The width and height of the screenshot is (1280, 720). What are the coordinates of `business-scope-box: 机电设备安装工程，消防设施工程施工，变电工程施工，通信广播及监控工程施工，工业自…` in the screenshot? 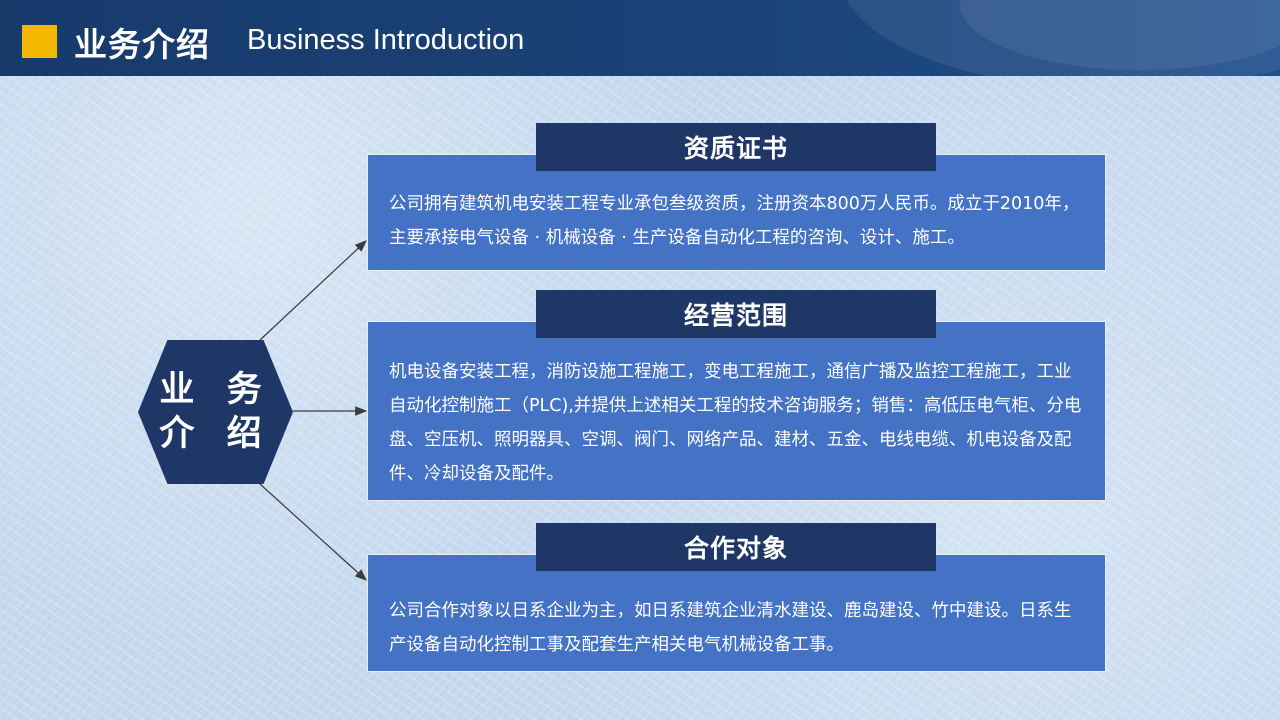 It's located at (736, 411).